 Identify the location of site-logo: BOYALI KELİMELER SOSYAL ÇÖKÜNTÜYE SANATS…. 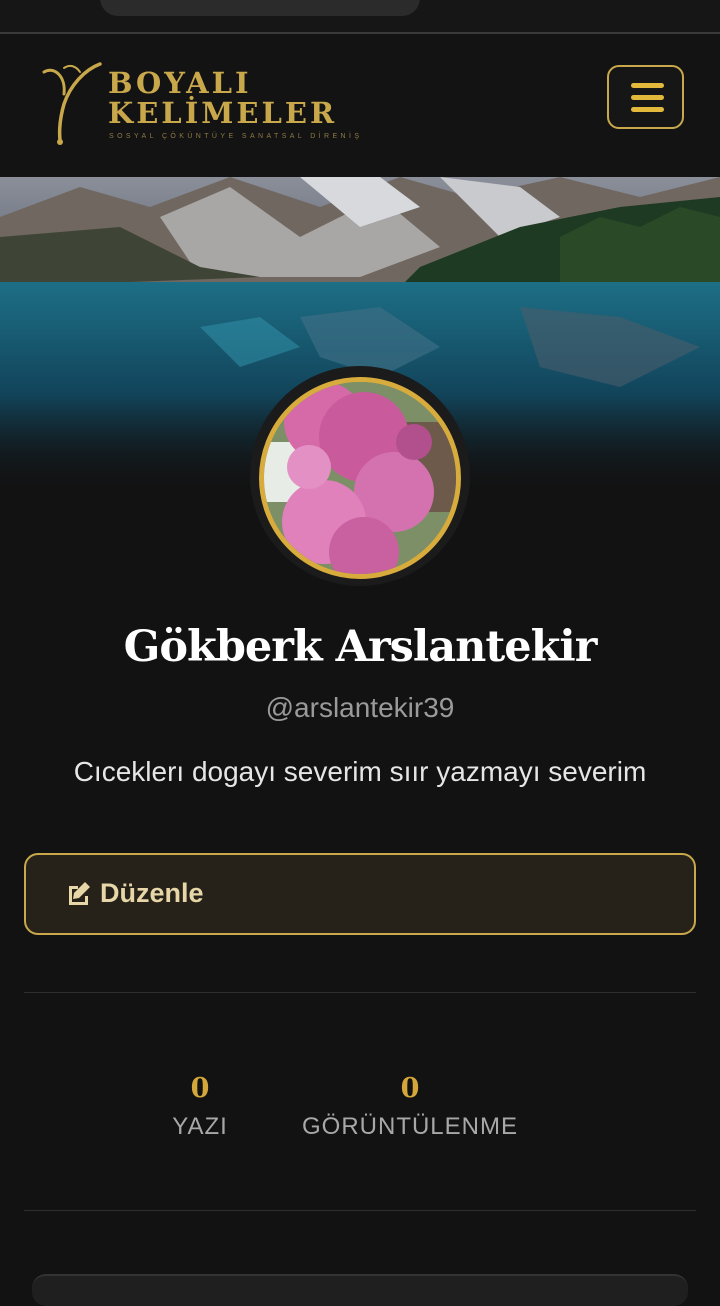
(205, 105).